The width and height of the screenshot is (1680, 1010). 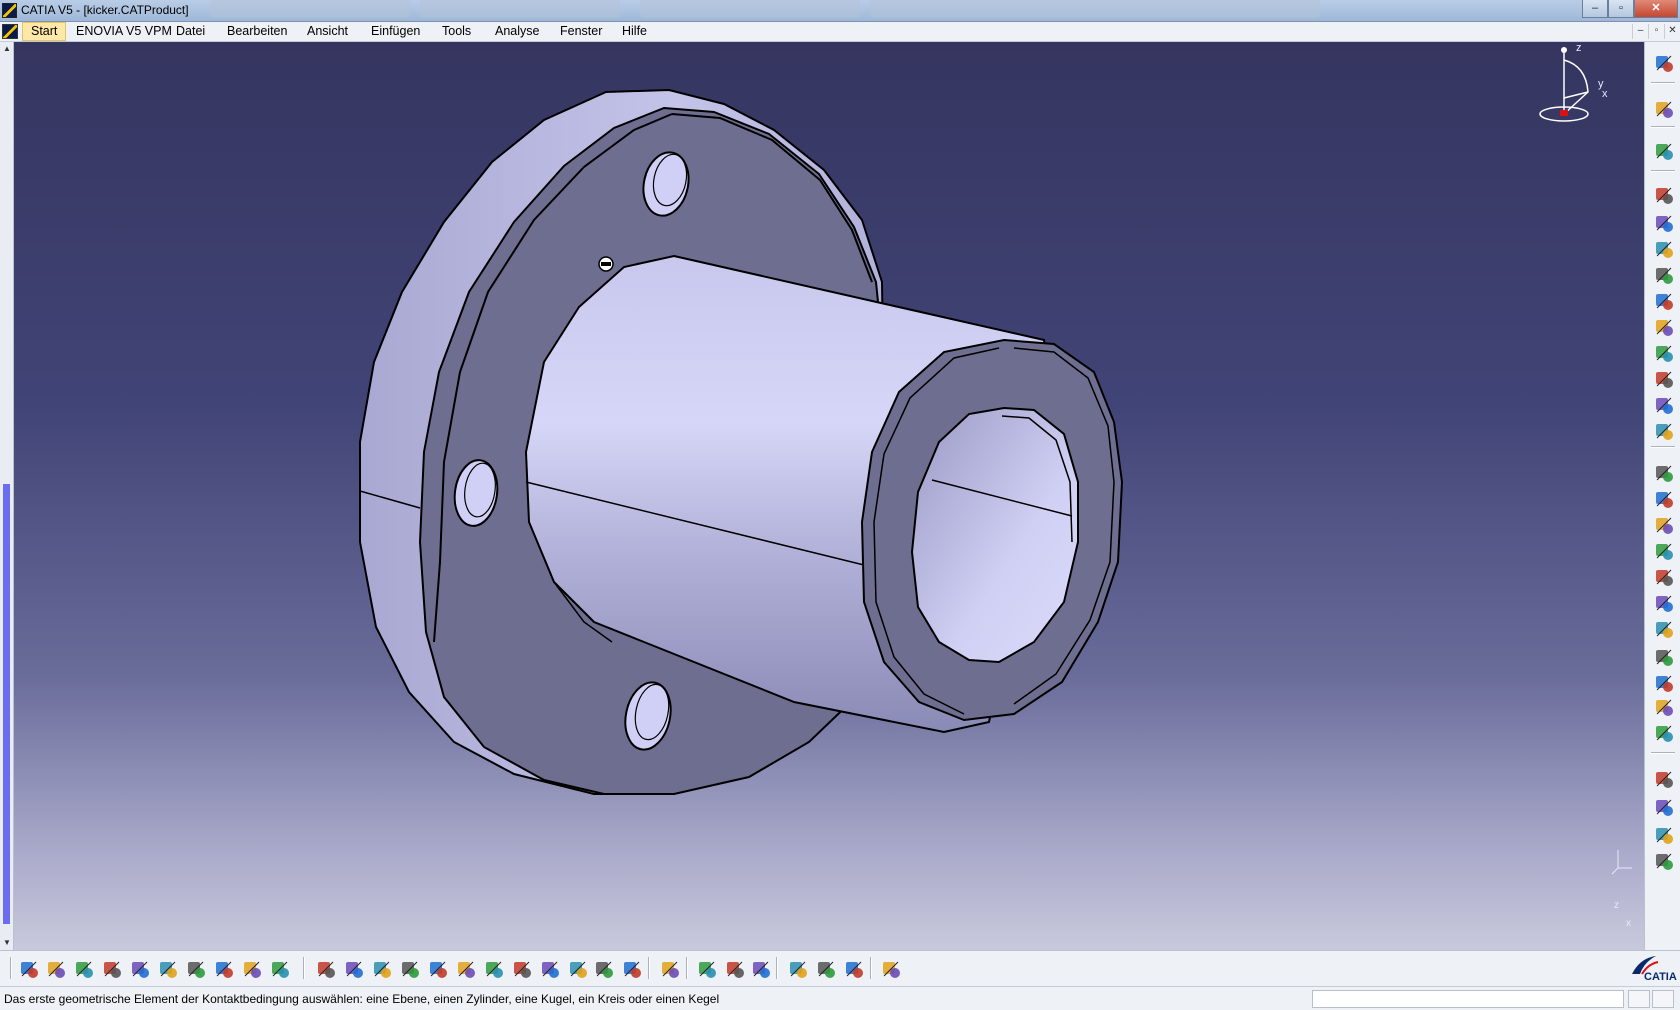 I want to click on print-icon, so click(x=112, y=969).